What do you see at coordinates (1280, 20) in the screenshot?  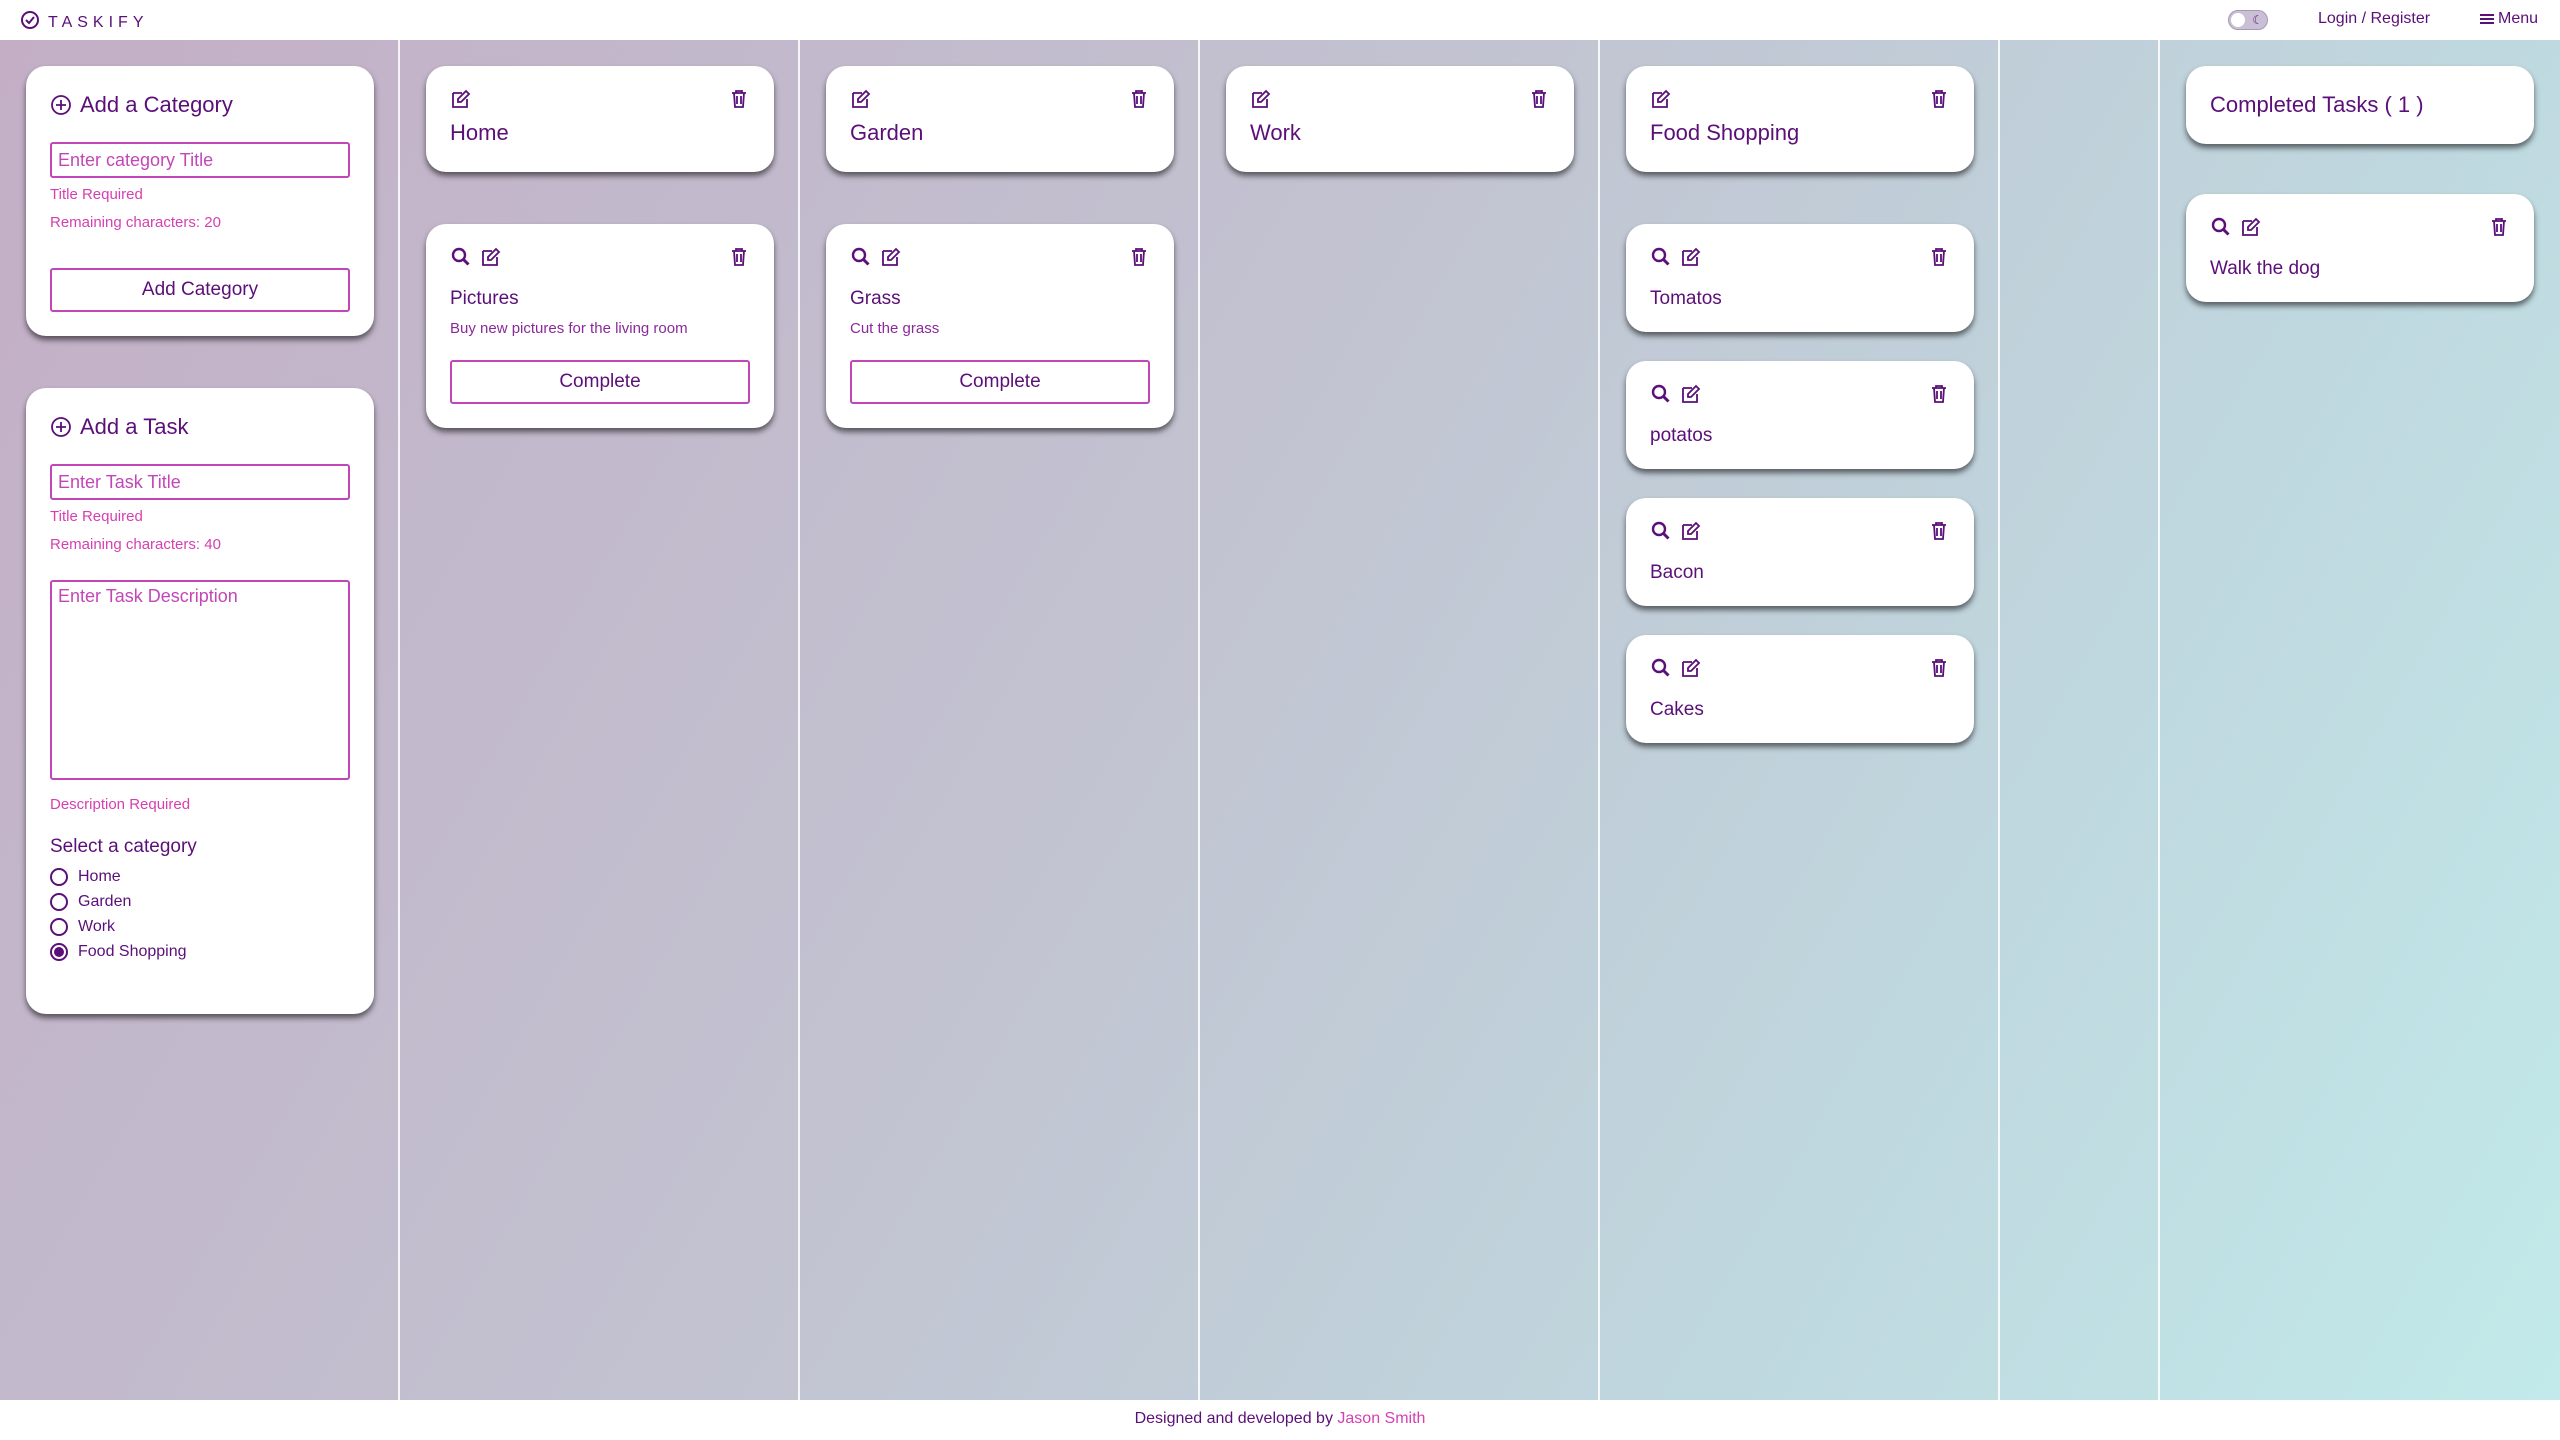 I see `top-bar: TASKIFY ☾ Login / Register Menu` at bounding box center [1280, 20].